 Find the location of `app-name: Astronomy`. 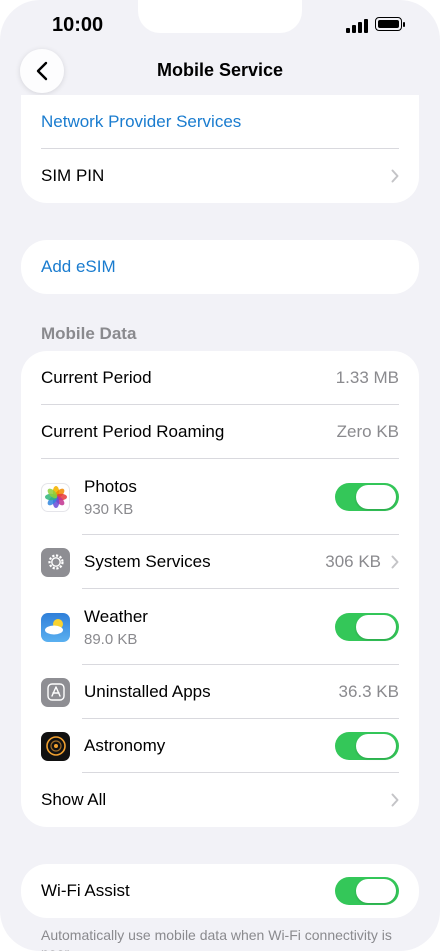

app-name: Astronomy is located at coordinates (125, 745).